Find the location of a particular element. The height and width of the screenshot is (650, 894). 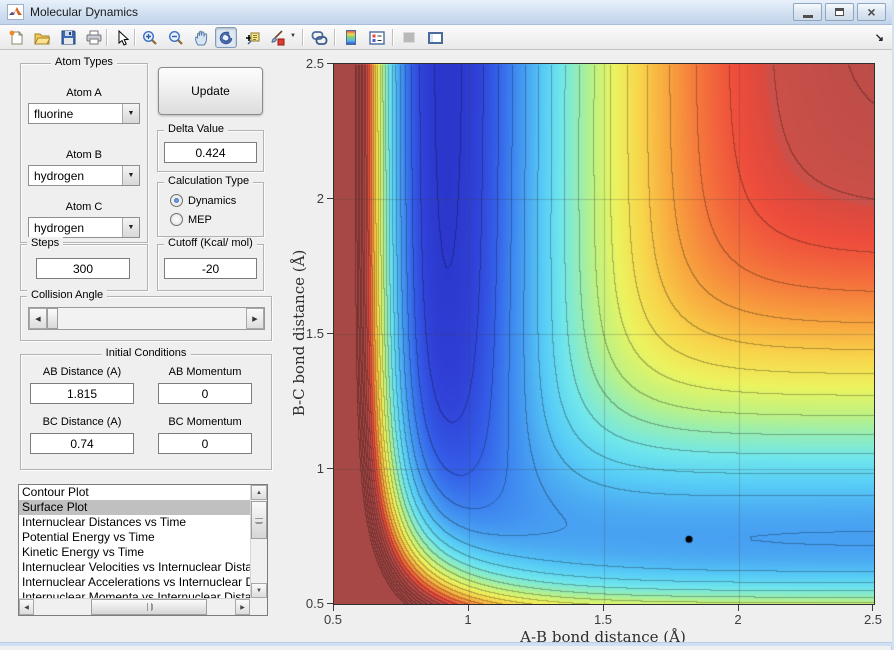

y-tick-label: 2.5 is located at coordinates (314, 63).